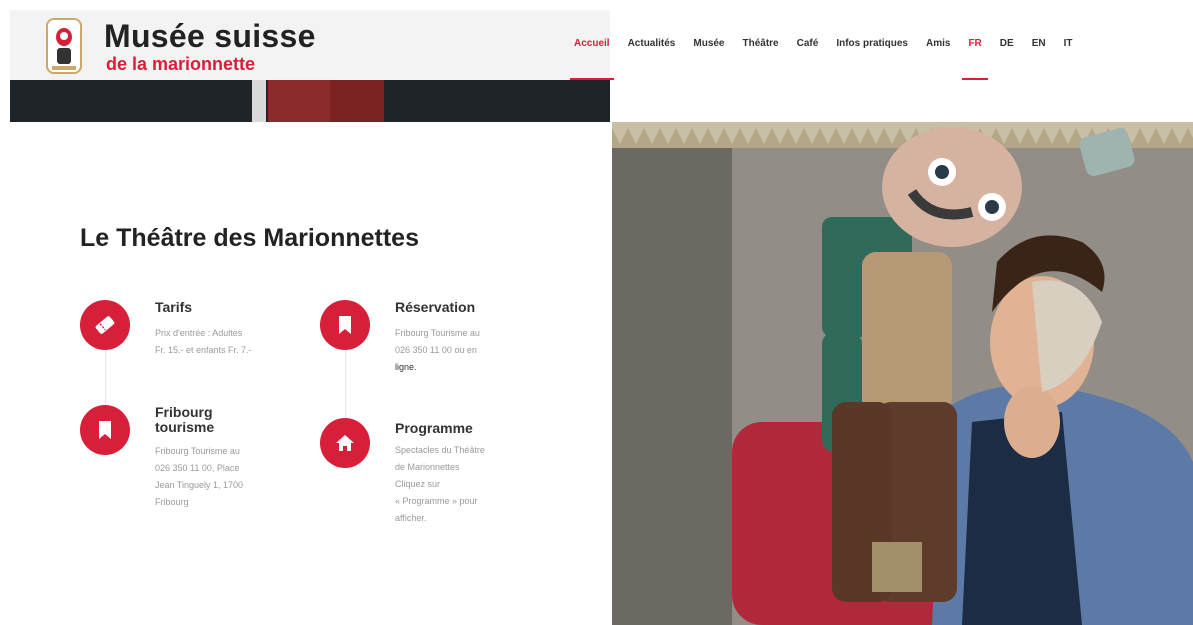 The width and height of the screenshot is (1193, 625). Describe the element at coordinates (808, 43) in the screenshot. I see `nav-cafe: Café` at that location.